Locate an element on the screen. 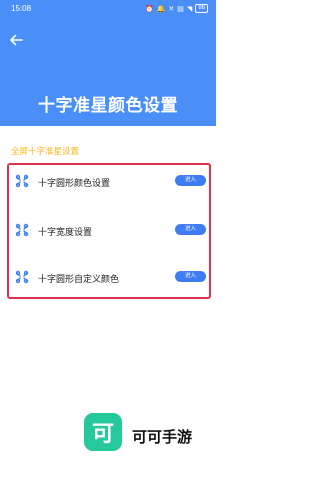 Image resolution: width=320 pixels, height=480 pixels. status-icons: ⏰ 🔔 ✕ ▤ ◥ 86 is located at coordinates (176, 8).